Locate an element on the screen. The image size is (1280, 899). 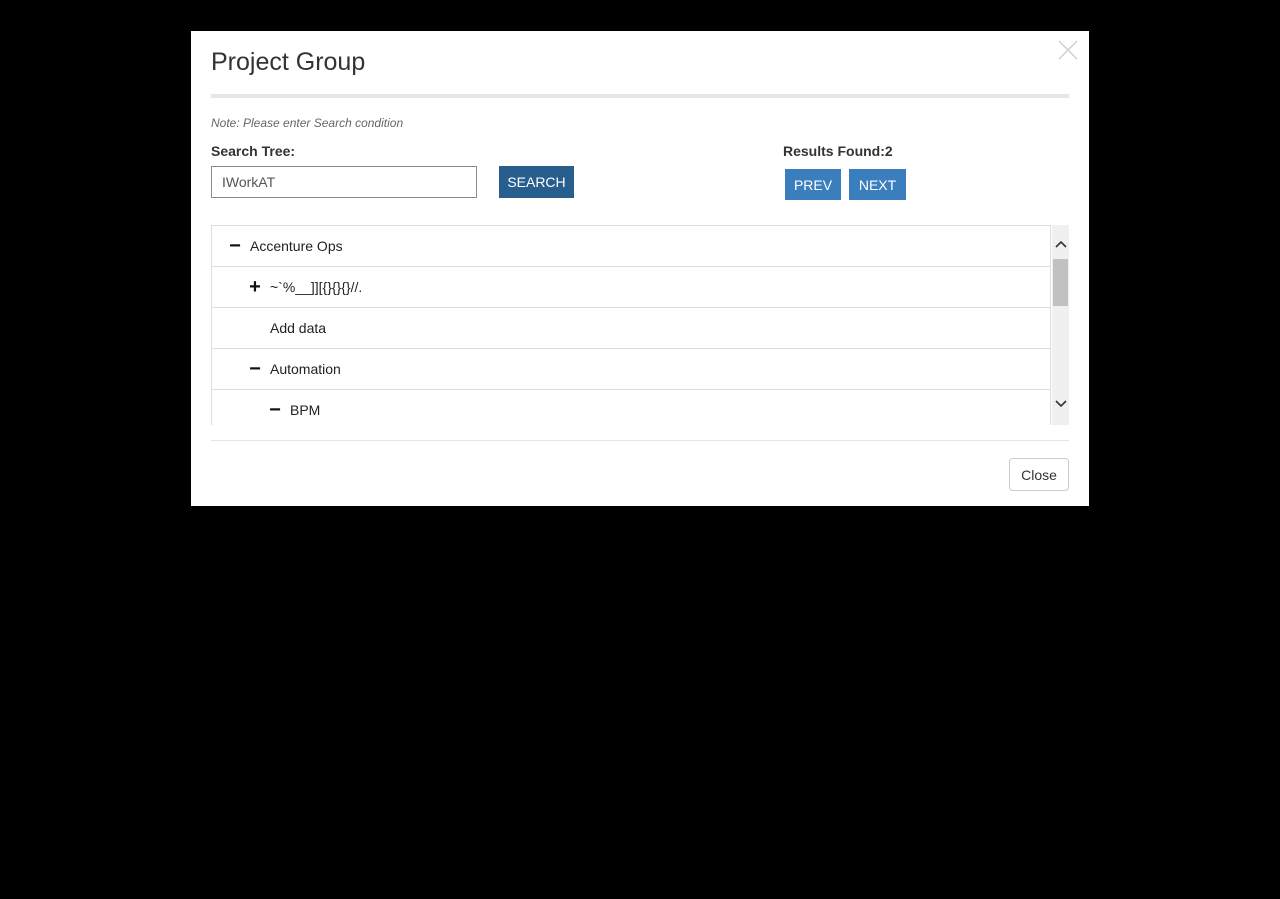
tree-node: Add data is located at coordinates (631, 327).